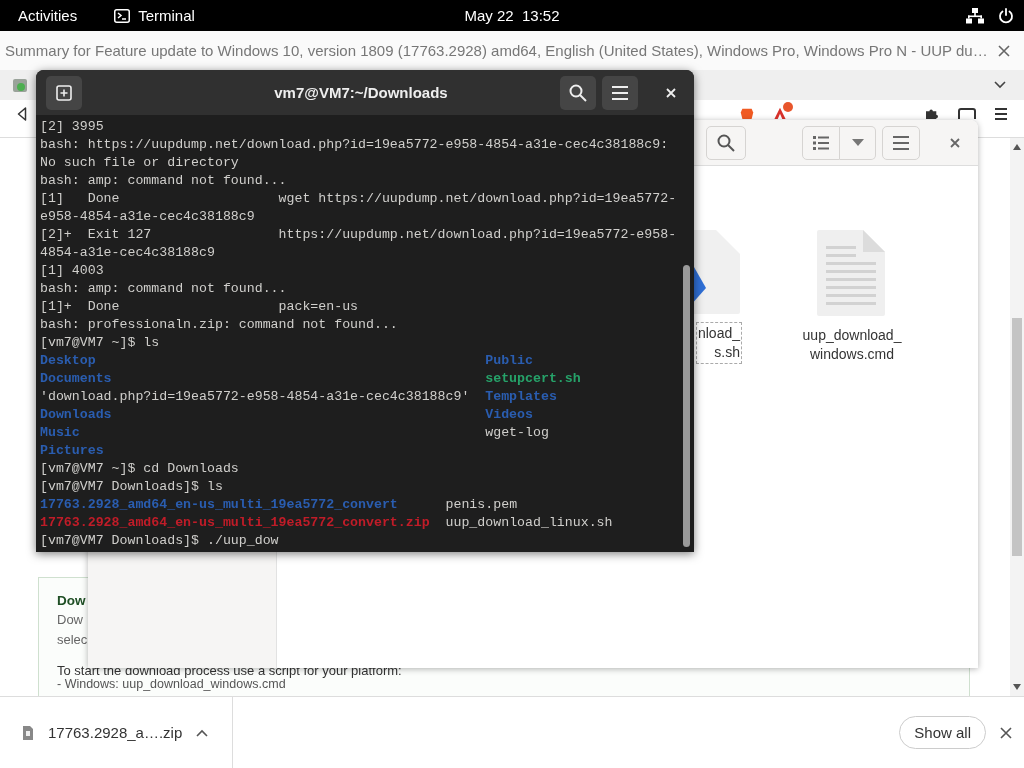 The width and height of the screenshot is (1024, 768). What do you see at coordinates (478, 199) in the screenshot?
I see `job-command: wget https://uupdump.net/download.php?id=19ea5772-` at bounding box center [478, 199].